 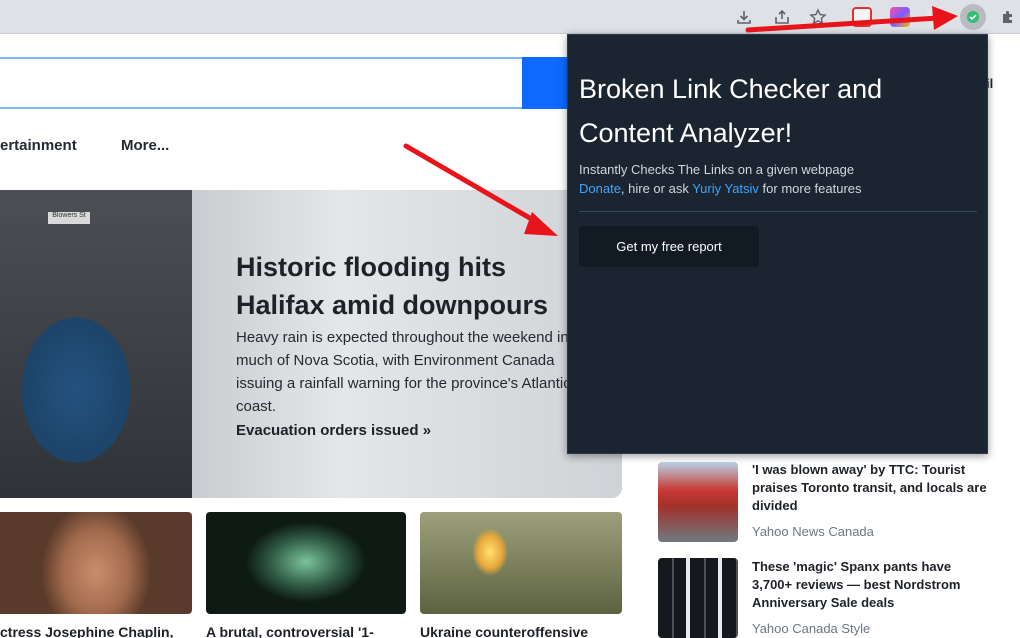 I want to click on puzzle-icon, so click(x=1008, y=17).